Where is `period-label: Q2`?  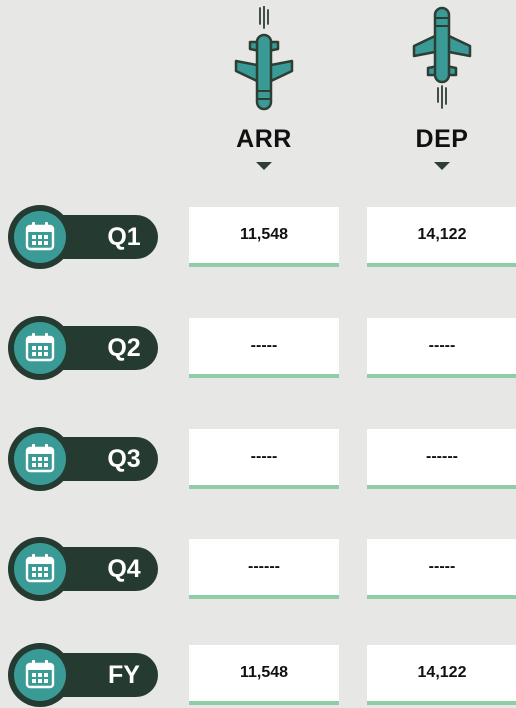 period-label: Q2 is located at coordinates (124, 348).